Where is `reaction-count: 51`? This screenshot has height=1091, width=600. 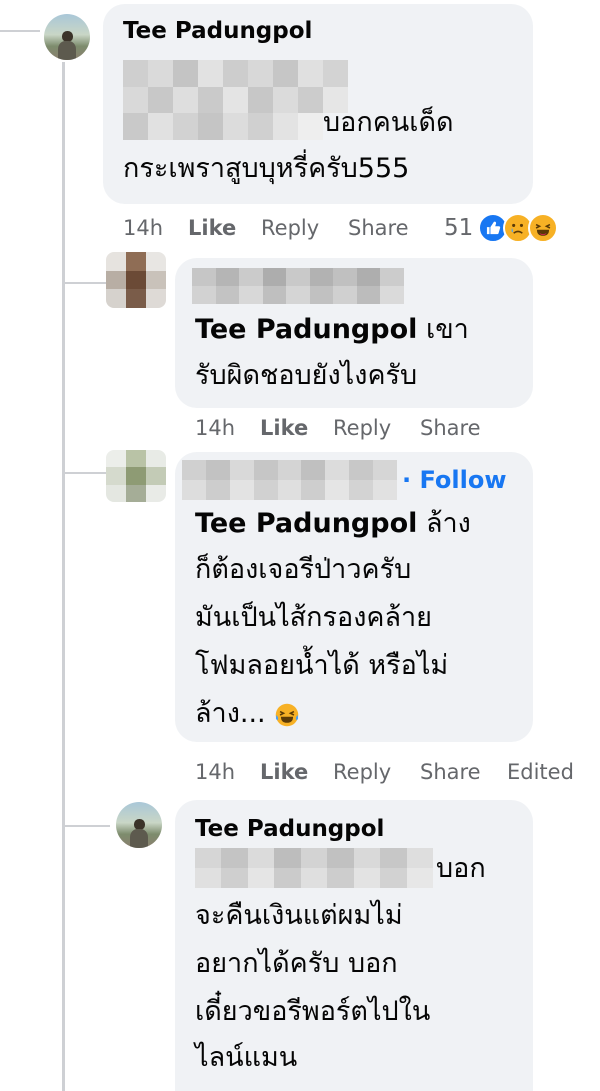 reaction-count: 51 is located at coordinates (458, 228).